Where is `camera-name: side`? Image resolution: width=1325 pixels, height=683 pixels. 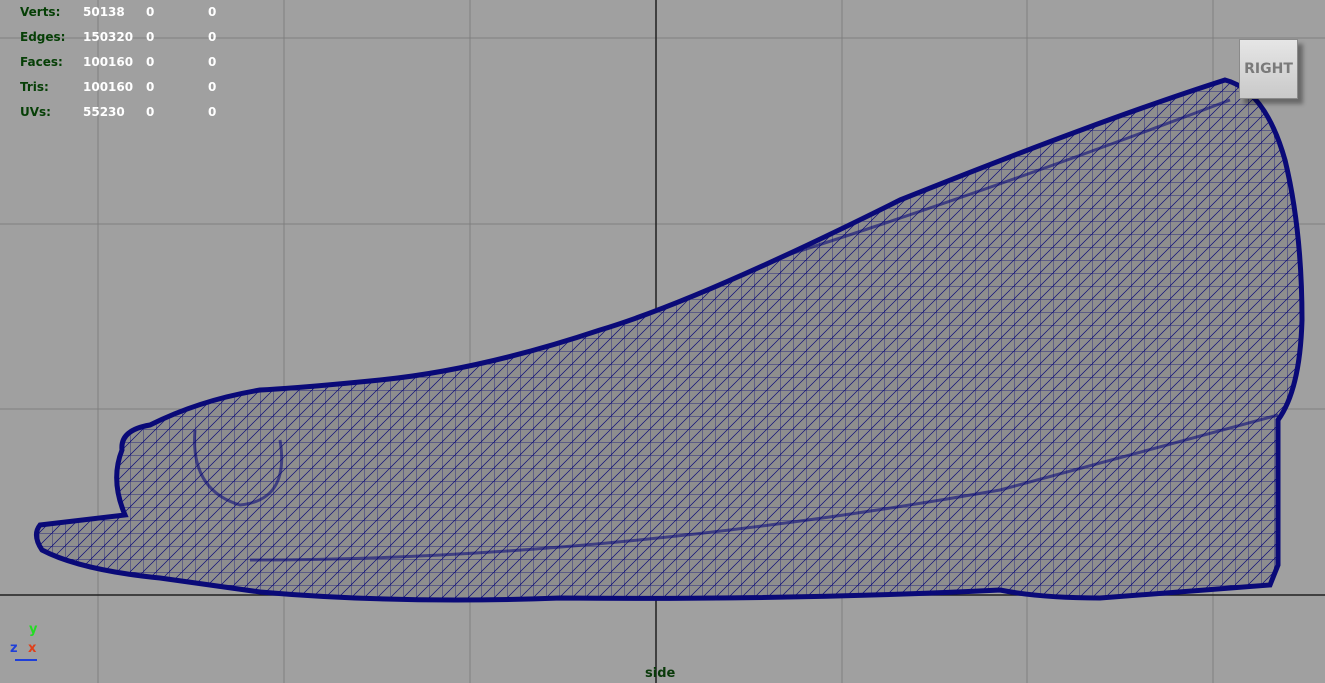 camera-name: side is located at coordinates (660, 673).